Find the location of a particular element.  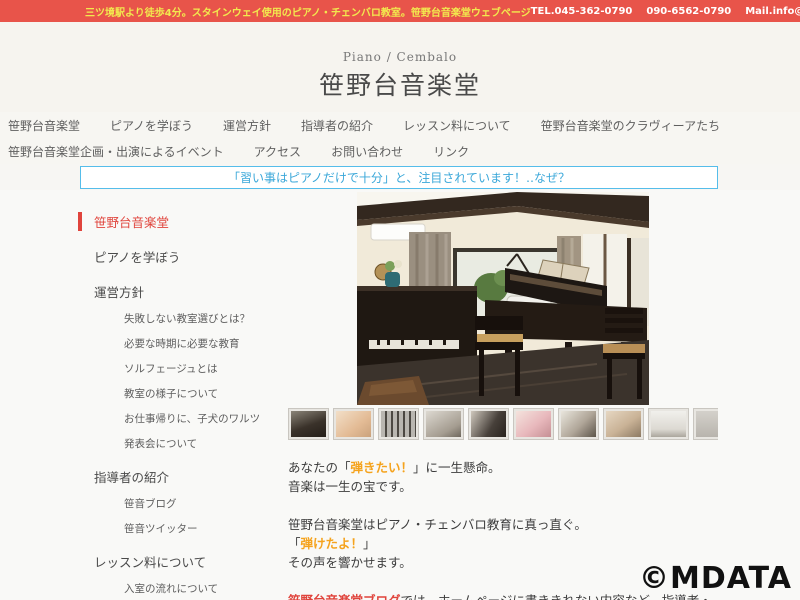

blog-link: 笹野台音楽堂ブログ is located at coordinates (344, 596).